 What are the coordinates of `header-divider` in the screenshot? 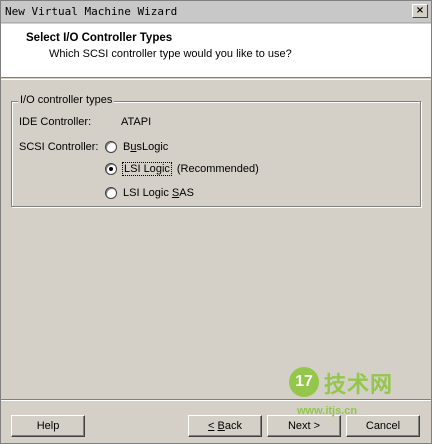 It's located at (216, 79).